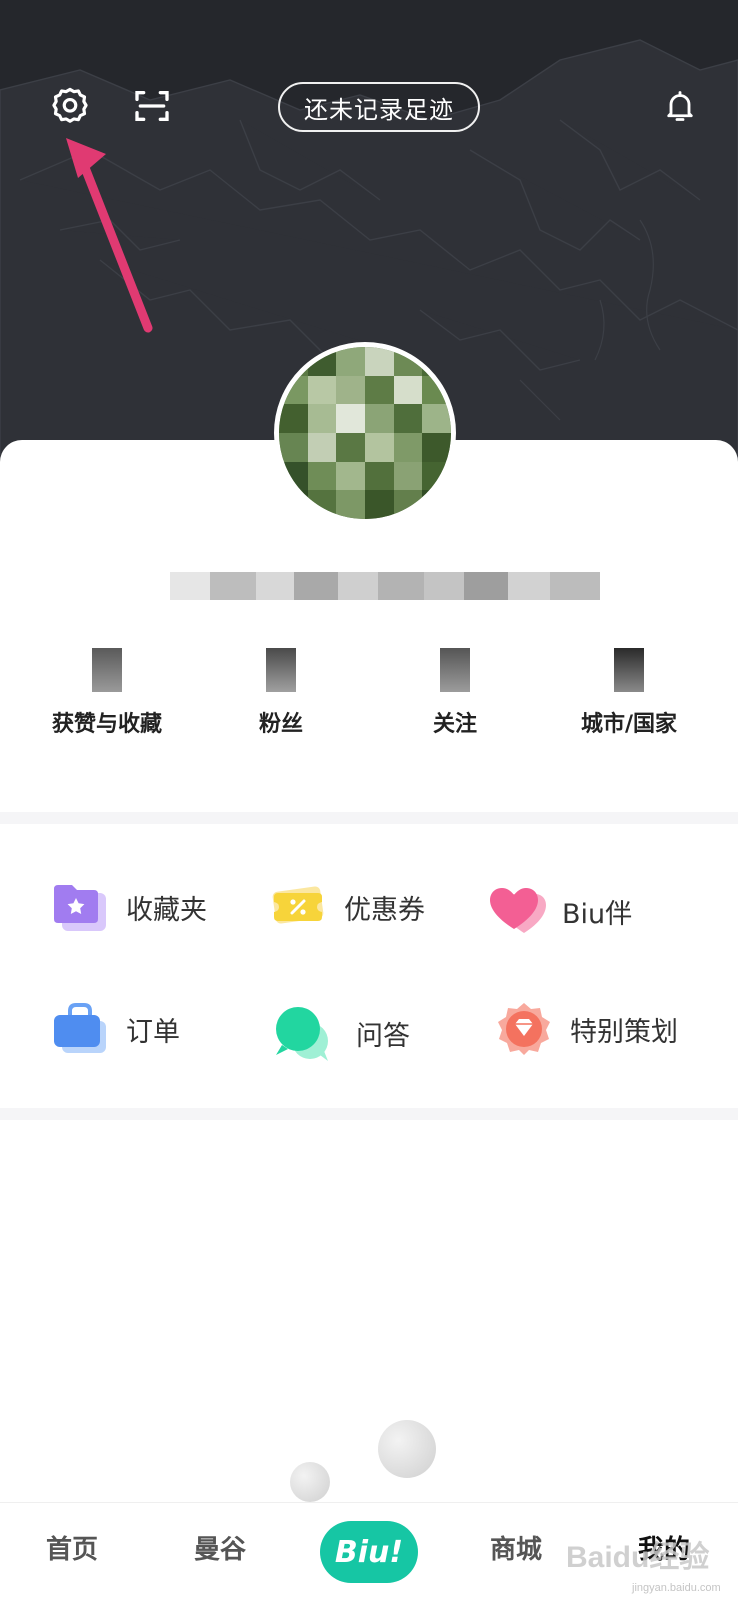 This screenshot has width=738, height=1600. I want to click on bell-icon, so click(680, 106).